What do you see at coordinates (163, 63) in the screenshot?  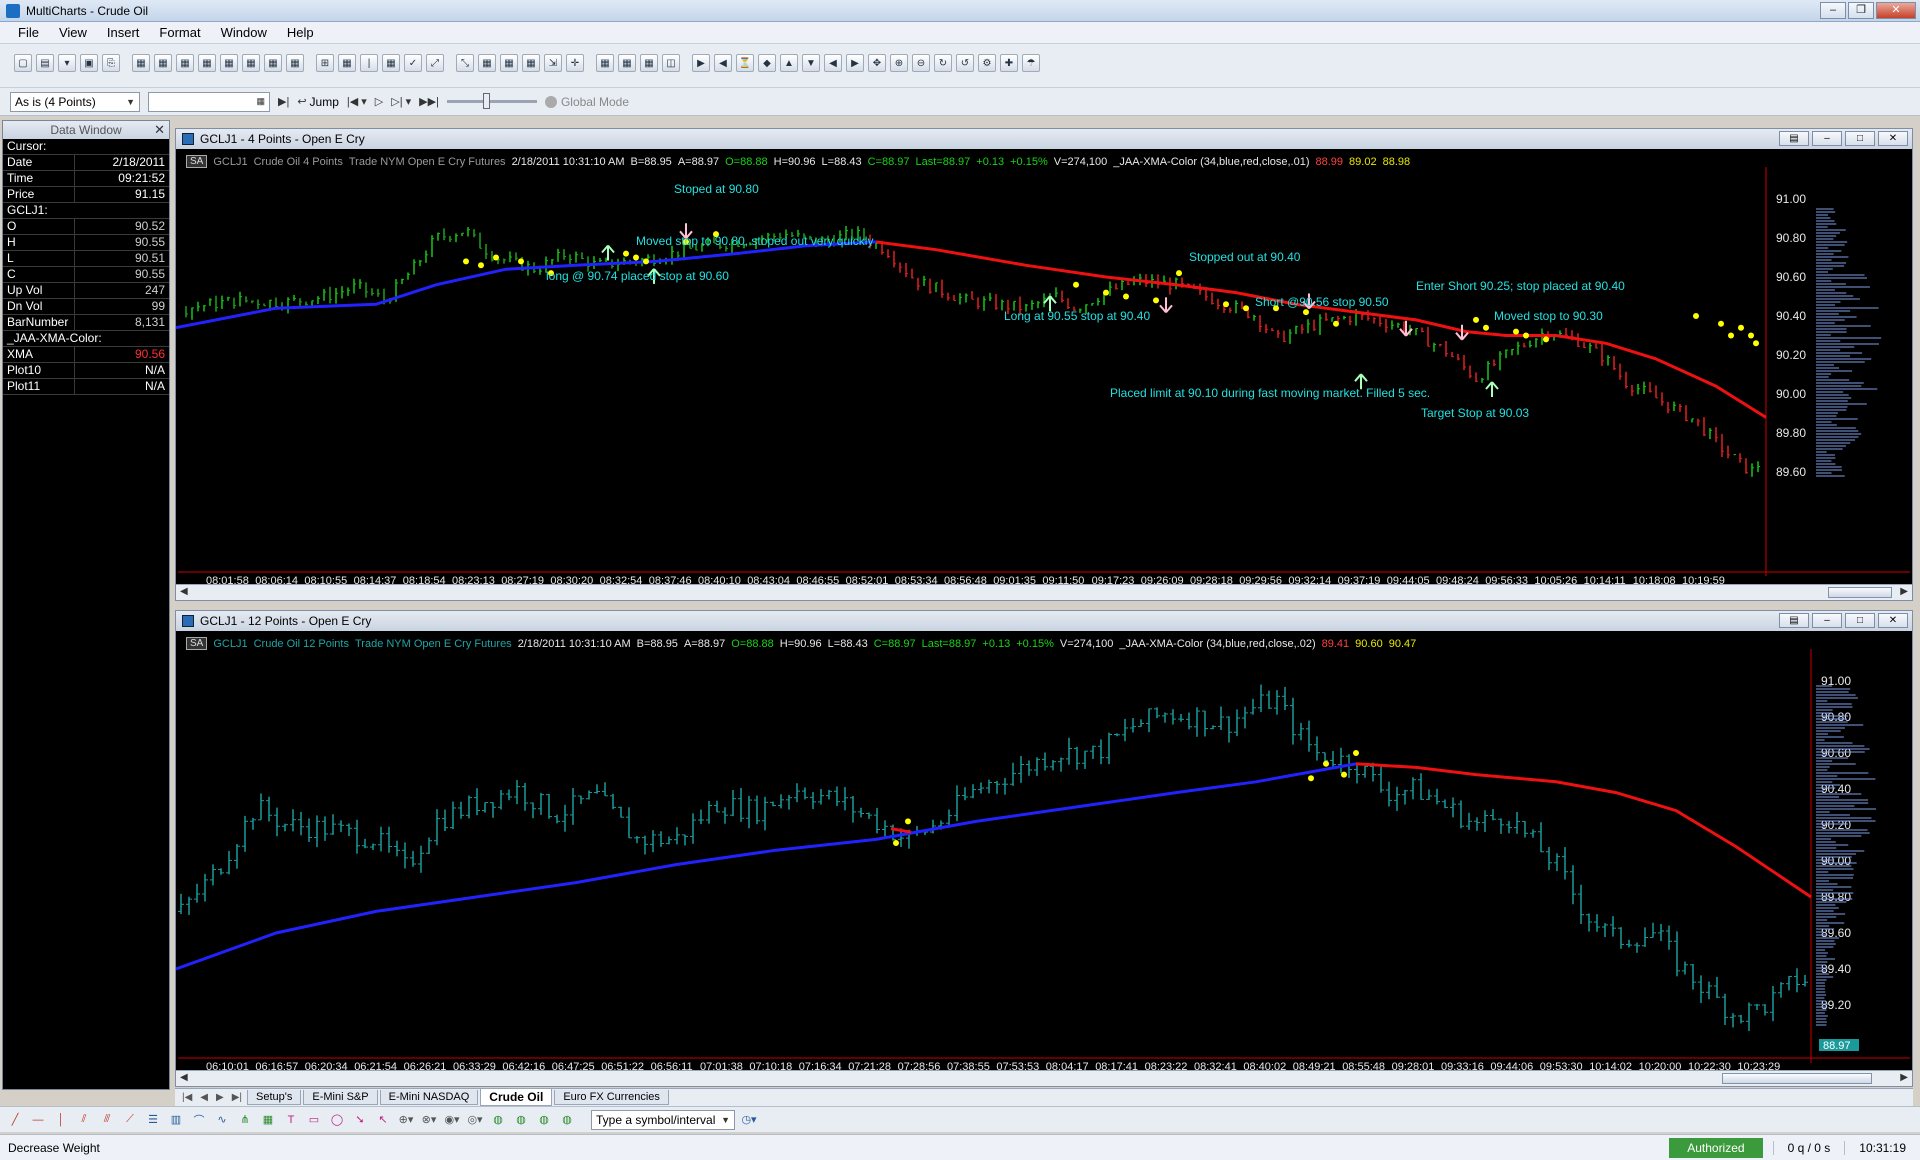 I see `toolbar-tool-6-icon: ▦` at bounding box center [163, 63].